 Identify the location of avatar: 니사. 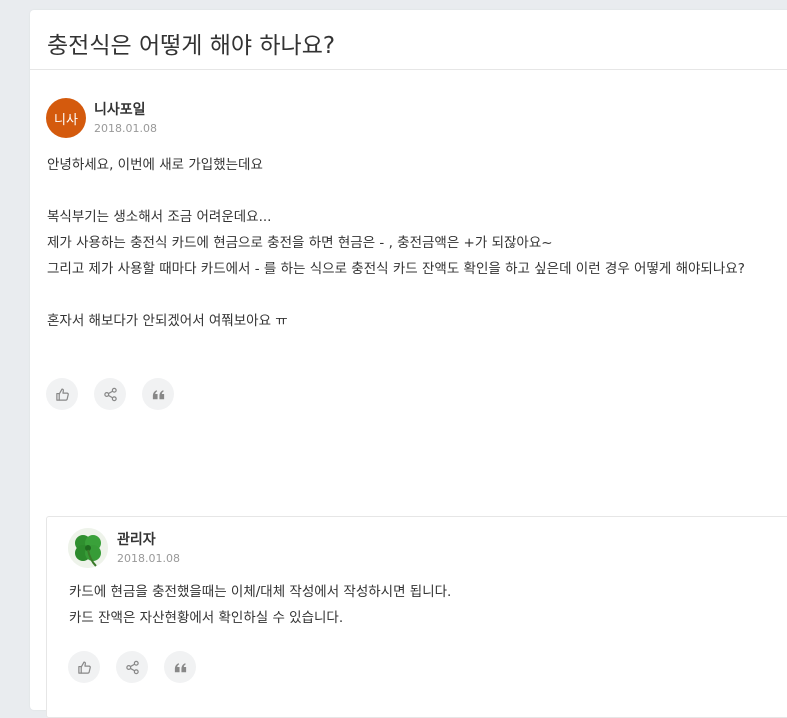
(66, 118).